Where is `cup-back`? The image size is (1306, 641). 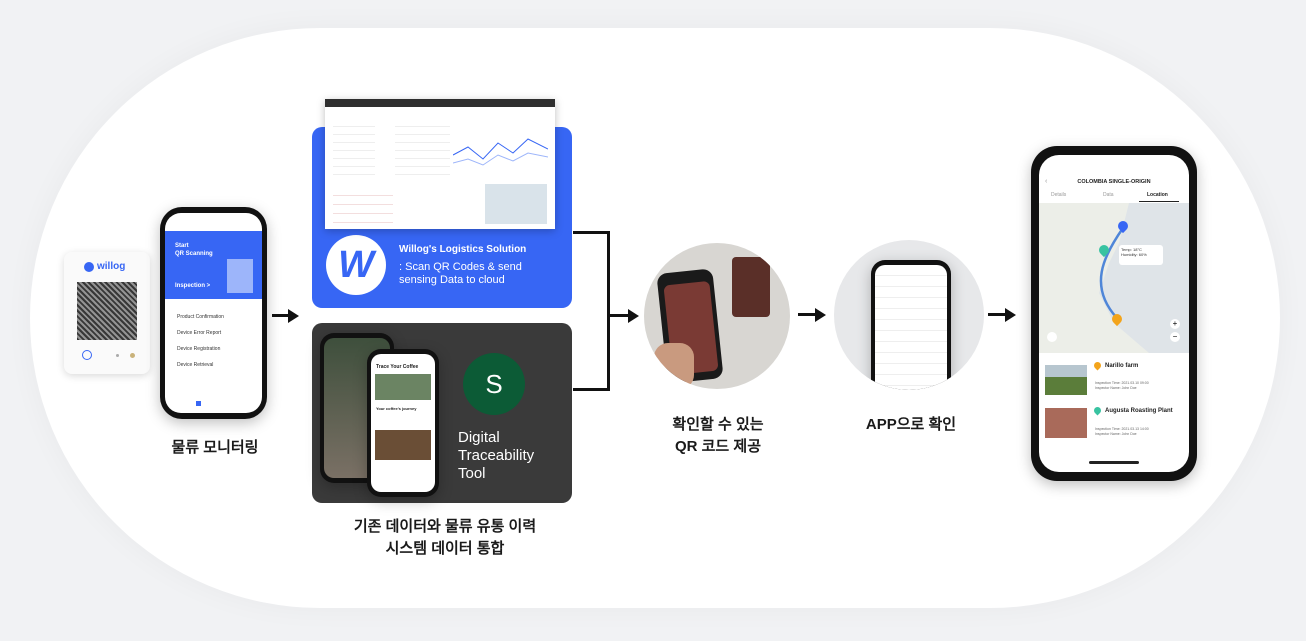 cup-back is located at coordinates (751, 287).